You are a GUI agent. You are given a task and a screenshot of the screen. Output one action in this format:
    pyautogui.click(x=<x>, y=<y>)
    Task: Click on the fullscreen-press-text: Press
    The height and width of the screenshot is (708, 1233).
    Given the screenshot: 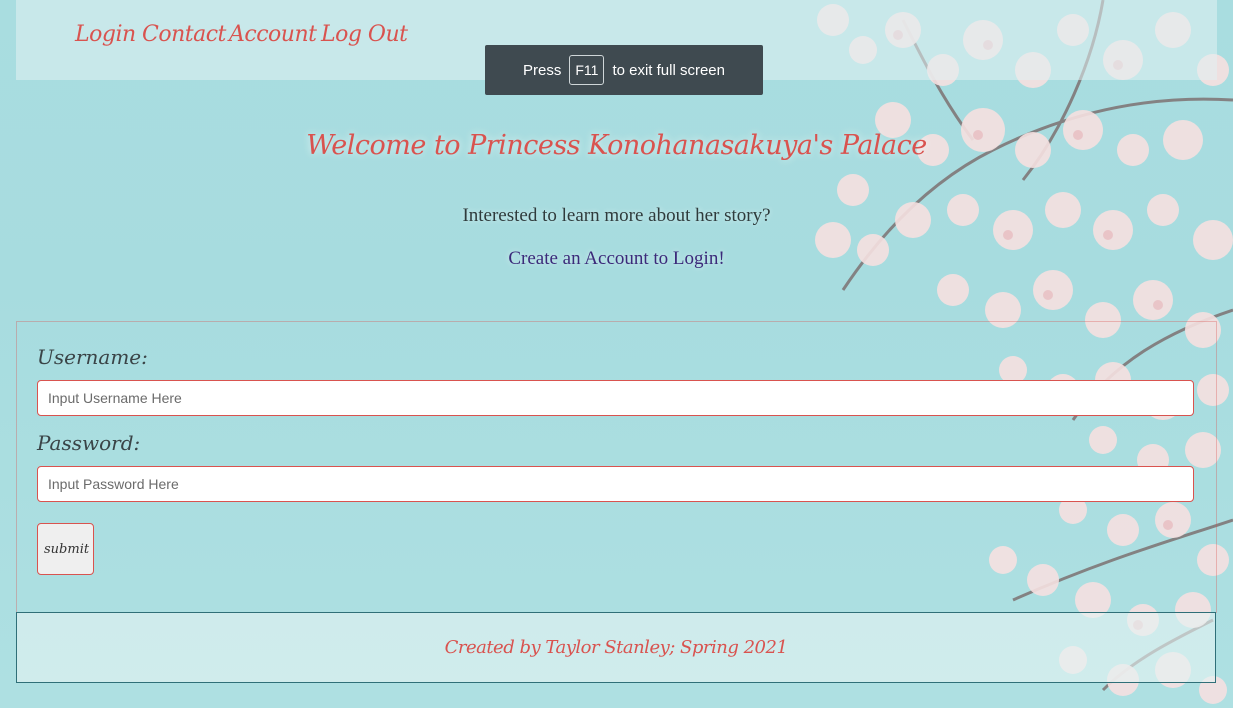 What is the action you would take?
    pyautogui.click(x=542, y=70)
    